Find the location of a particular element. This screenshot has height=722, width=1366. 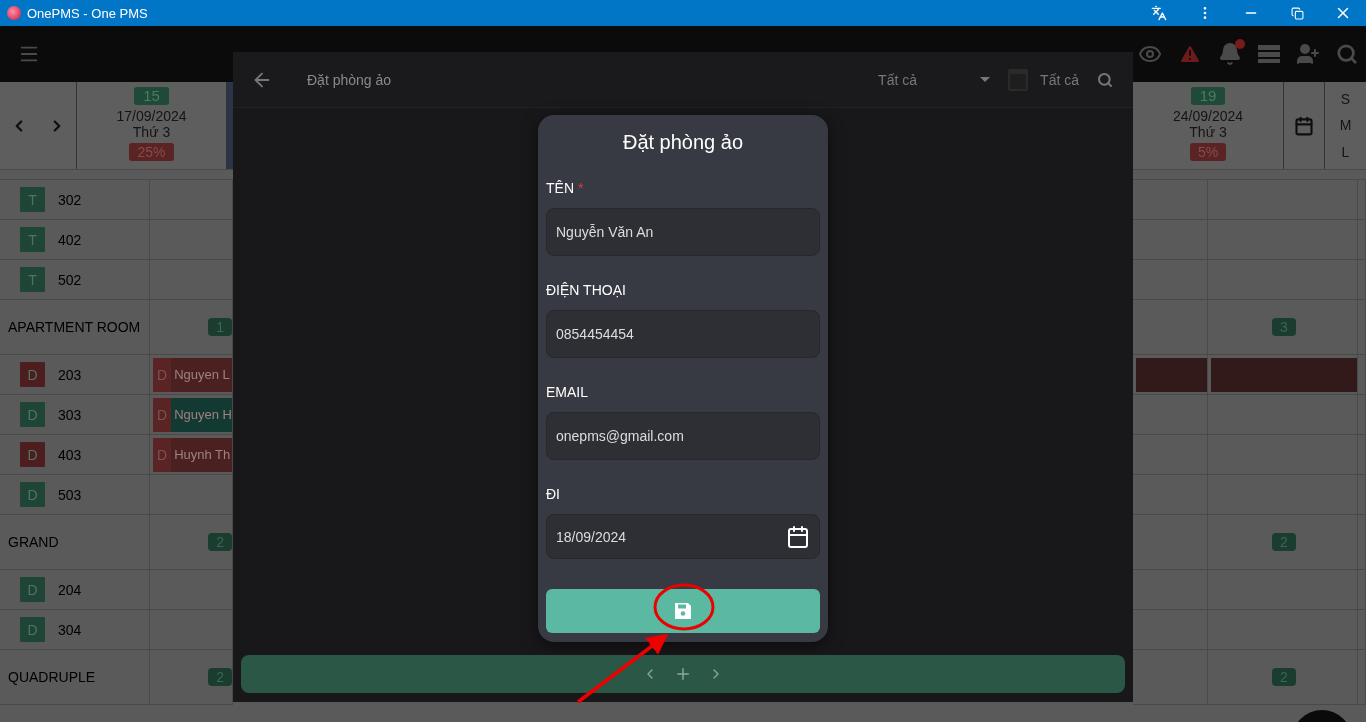

panel-title: Đặt phòng ảo is located at coordinates (349, 79).